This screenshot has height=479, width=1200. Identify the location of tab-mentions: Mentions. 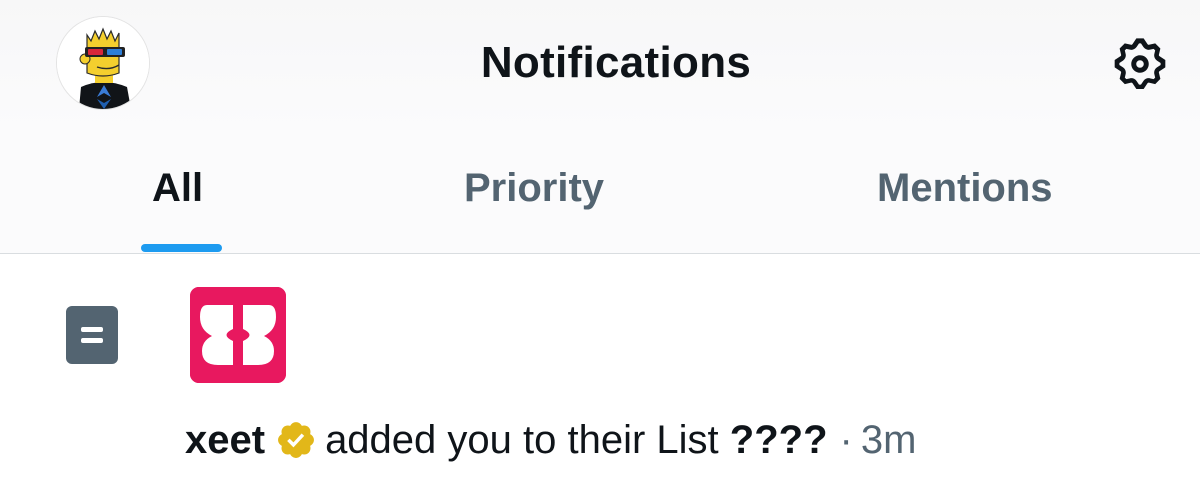
(965, 188).